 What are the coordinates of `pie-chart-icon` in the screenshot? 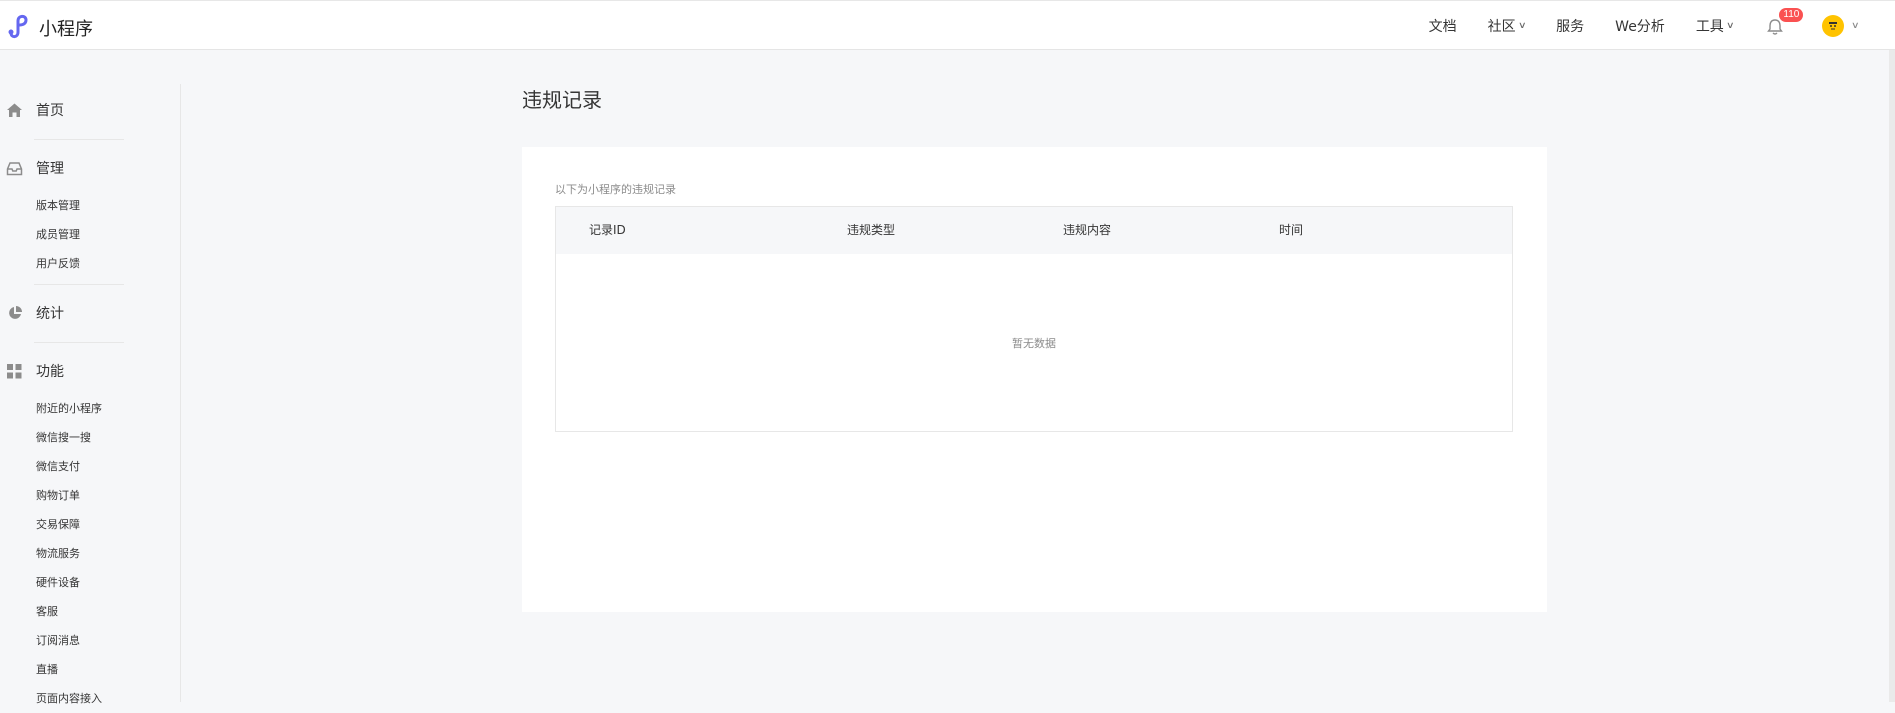 It's located at (14, 313).